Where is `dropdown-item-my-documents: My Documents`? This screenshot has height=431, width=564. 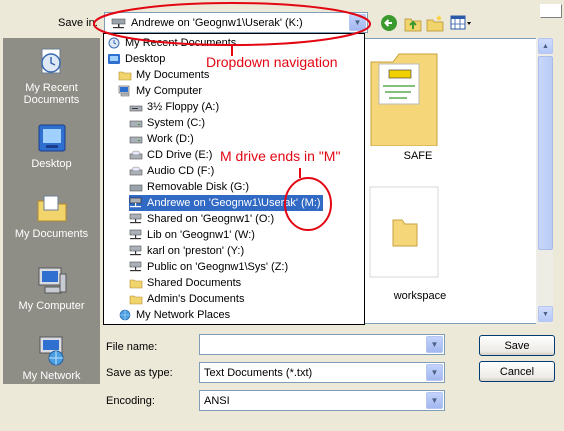 dropdown-item-my-documents: My Documents is located at coordinates (163, 75).